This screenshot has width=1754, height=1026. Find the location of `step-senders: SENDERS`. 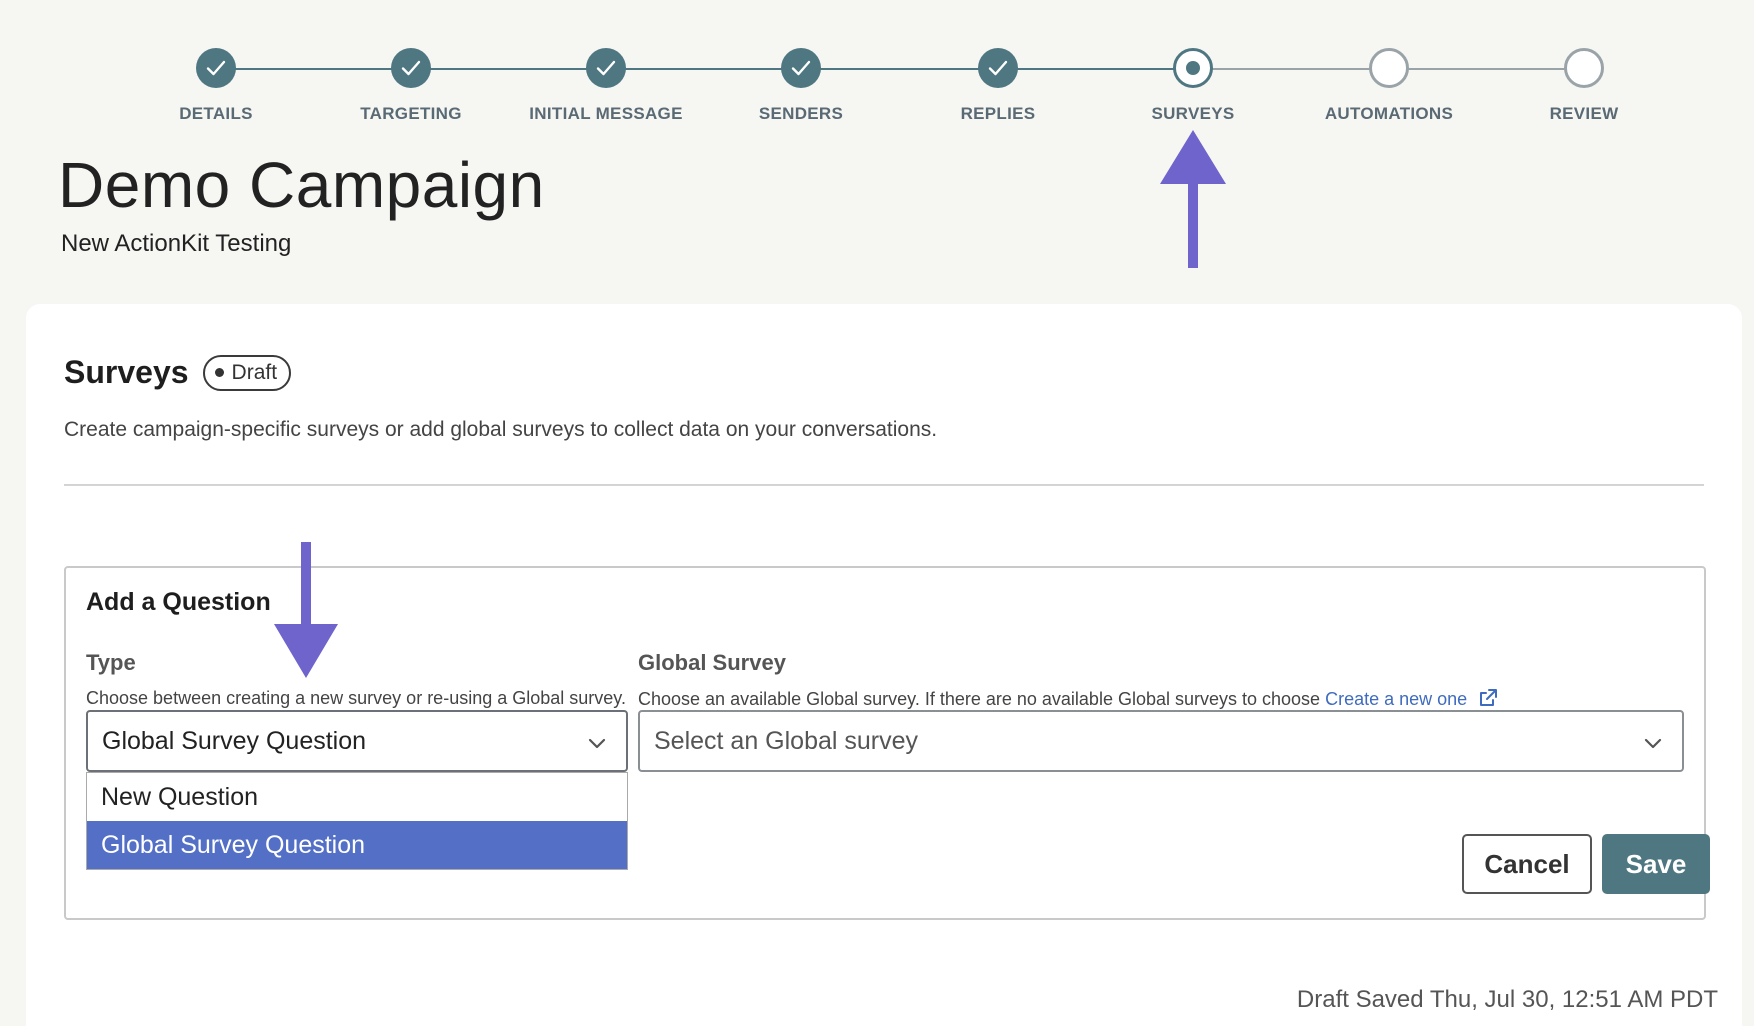

step-senders: SENDERS is located at coordinates (801, 86).